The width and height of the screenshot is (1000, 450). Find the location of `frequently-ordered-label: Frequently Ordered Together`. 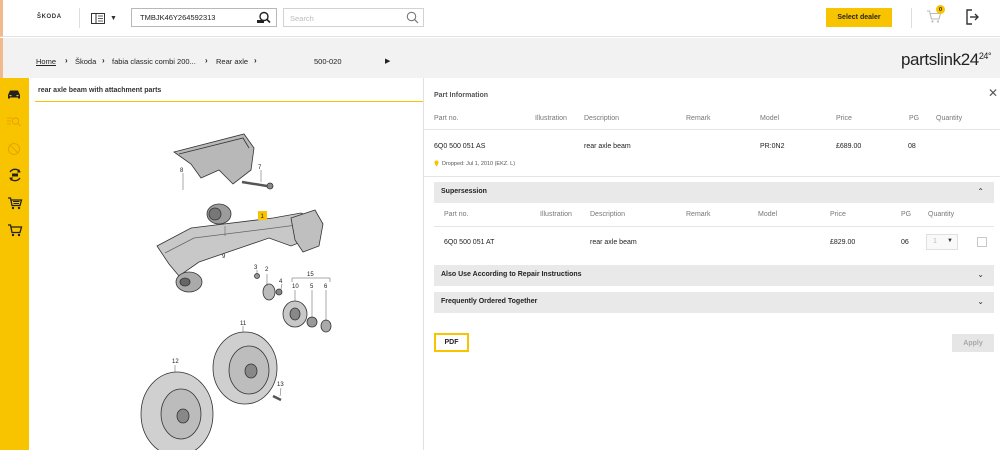

frequently-ordered-label: Frequently Ordered Together is located at coordinates (489, 301).